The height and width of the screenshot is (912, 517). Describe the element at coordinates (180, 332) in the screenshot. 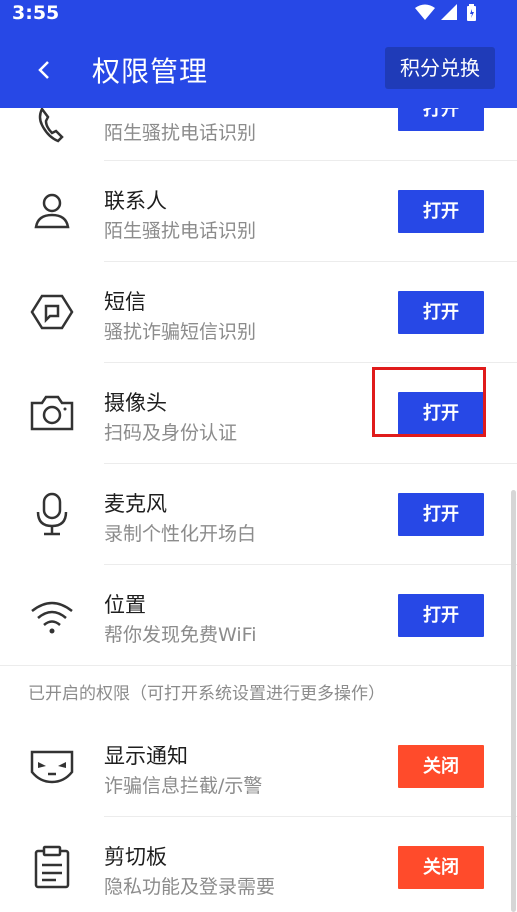

I see `permission-desc: 骚扰诈骗短信识别` at that location.